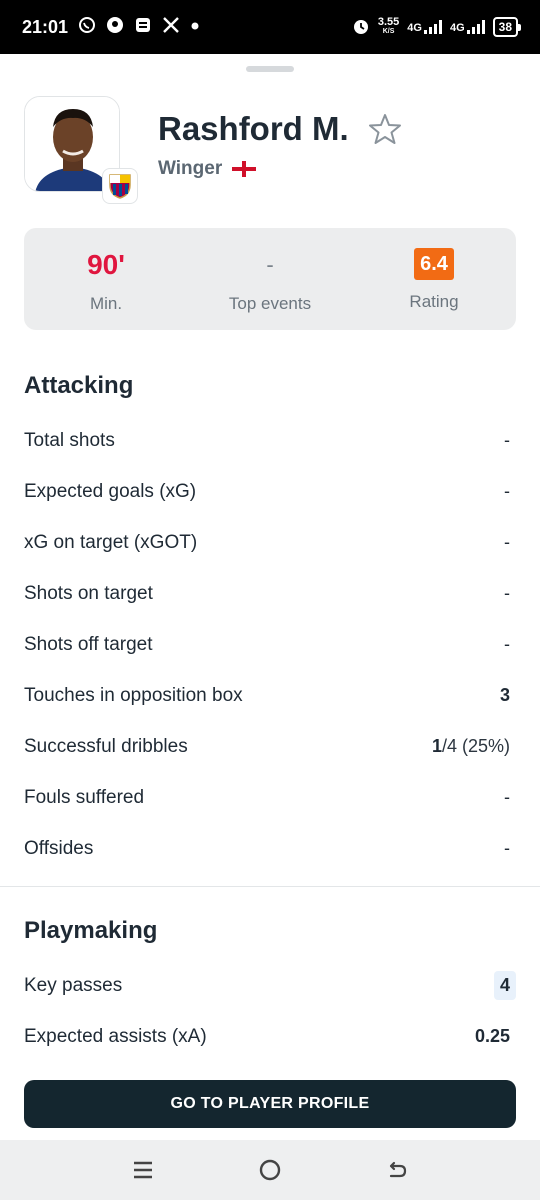 The width and height of the screenshot is (540, 1200). I want to click on stat-value: 1/4 (25%), so click(474, 746).